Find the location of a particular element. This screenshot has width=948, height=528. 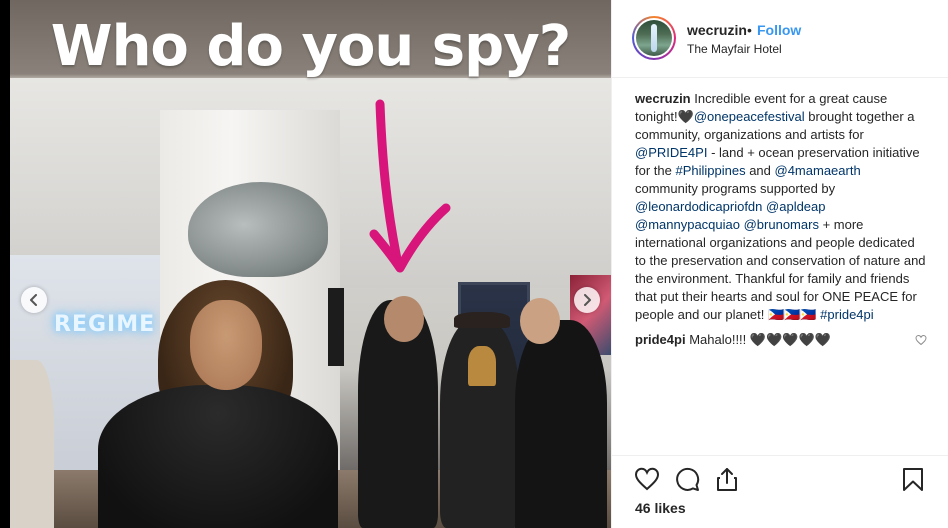

mention-link: @leonardodicapriofdn is located at coordinates (698, 206).